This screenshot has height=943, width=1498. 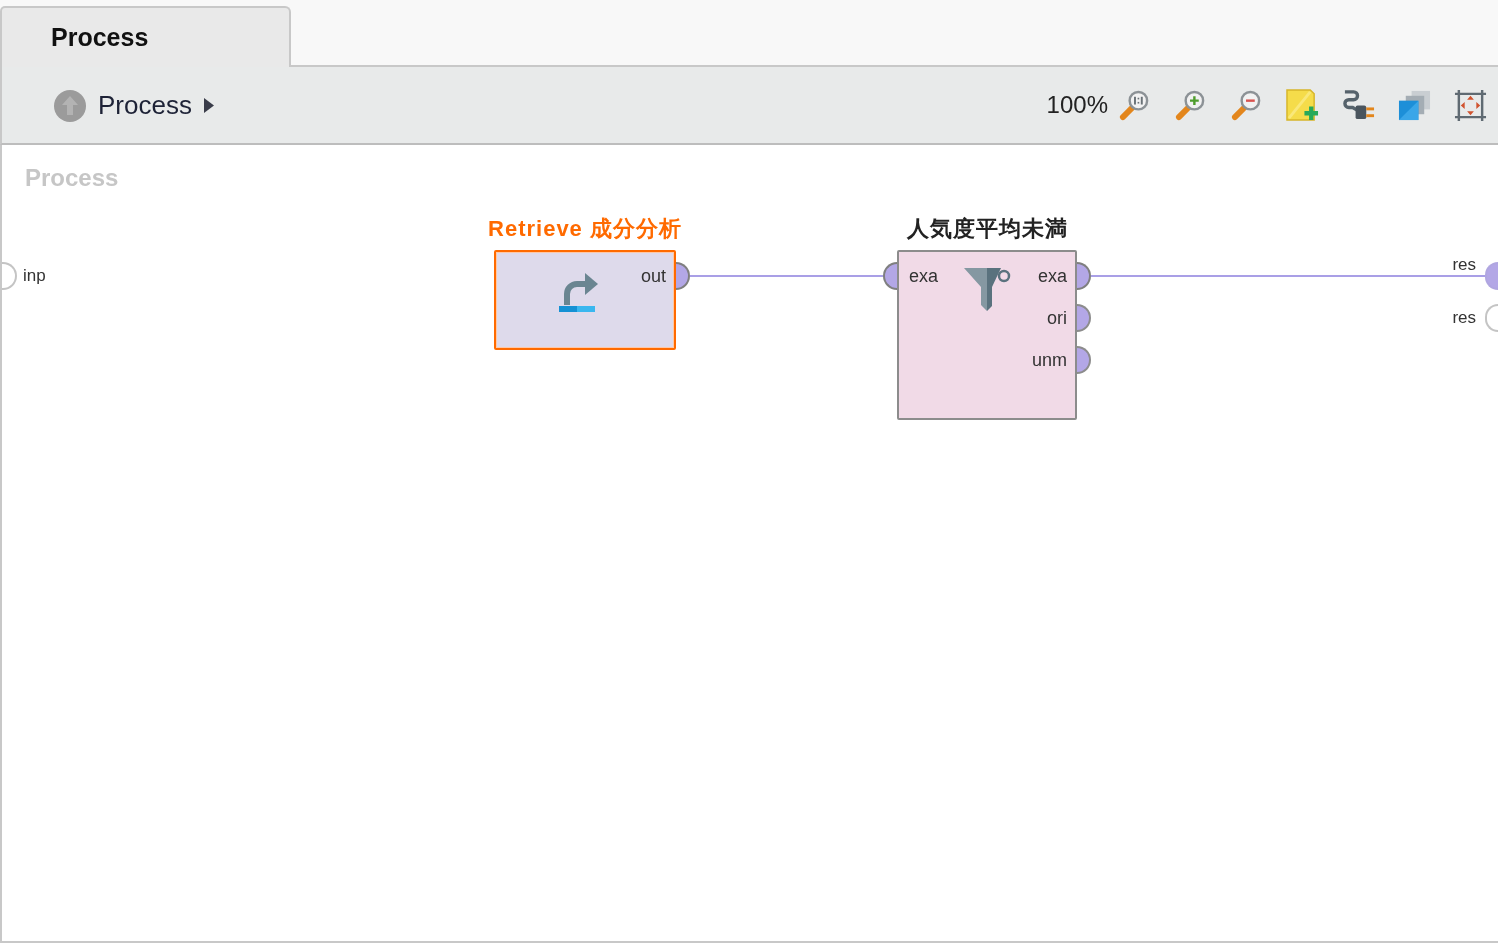 What do you see at coordinates (1057, 318) in the screenshot?
I see `port-label: ori` at bounding box center [1057, 318].